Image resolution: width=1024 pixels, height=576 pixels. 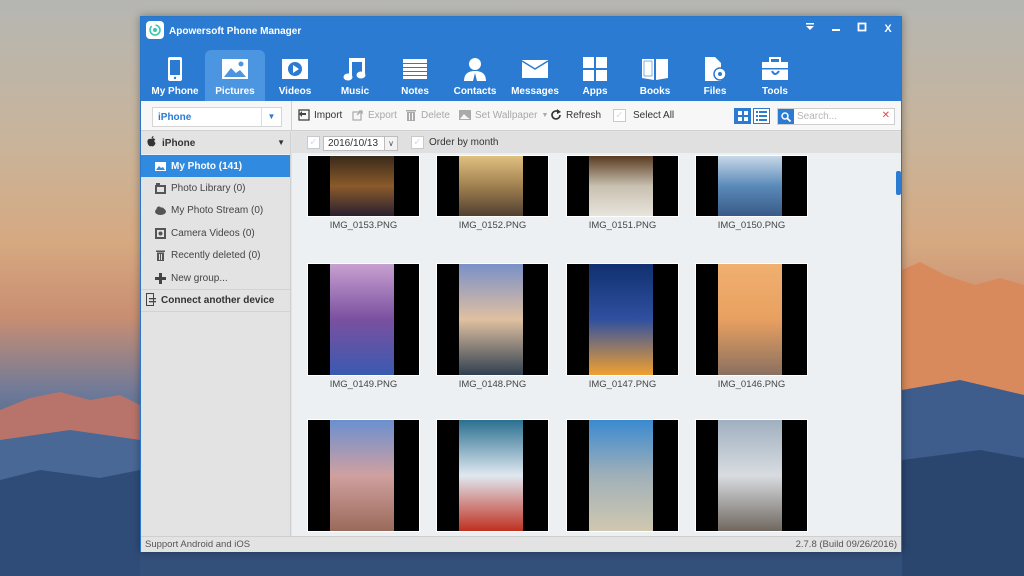 What do you see at coordinates (742, 116) in the screenshot?
I see `grid-view-button` at bounding box center [742, 116].